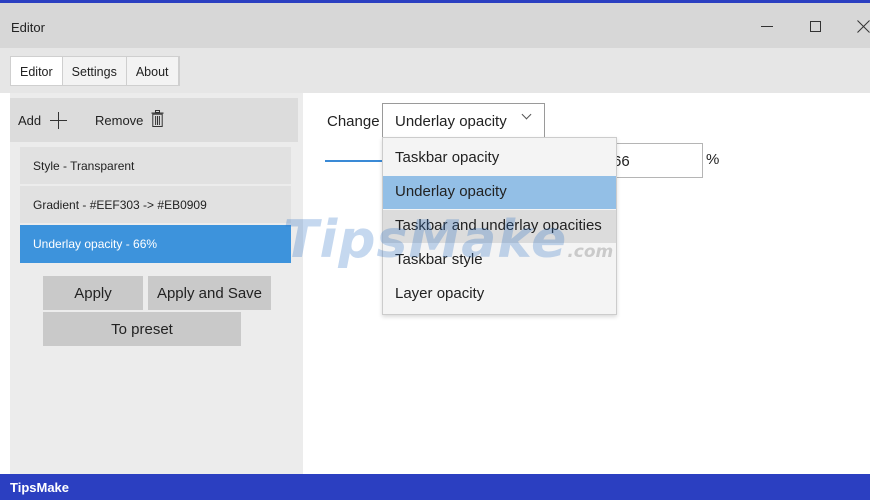 This screenshot has width=870, height=500. What do you see at coordinates (353, 121) in the screenshot?
I see `change-label: Change` at bounding box center [353, 121].